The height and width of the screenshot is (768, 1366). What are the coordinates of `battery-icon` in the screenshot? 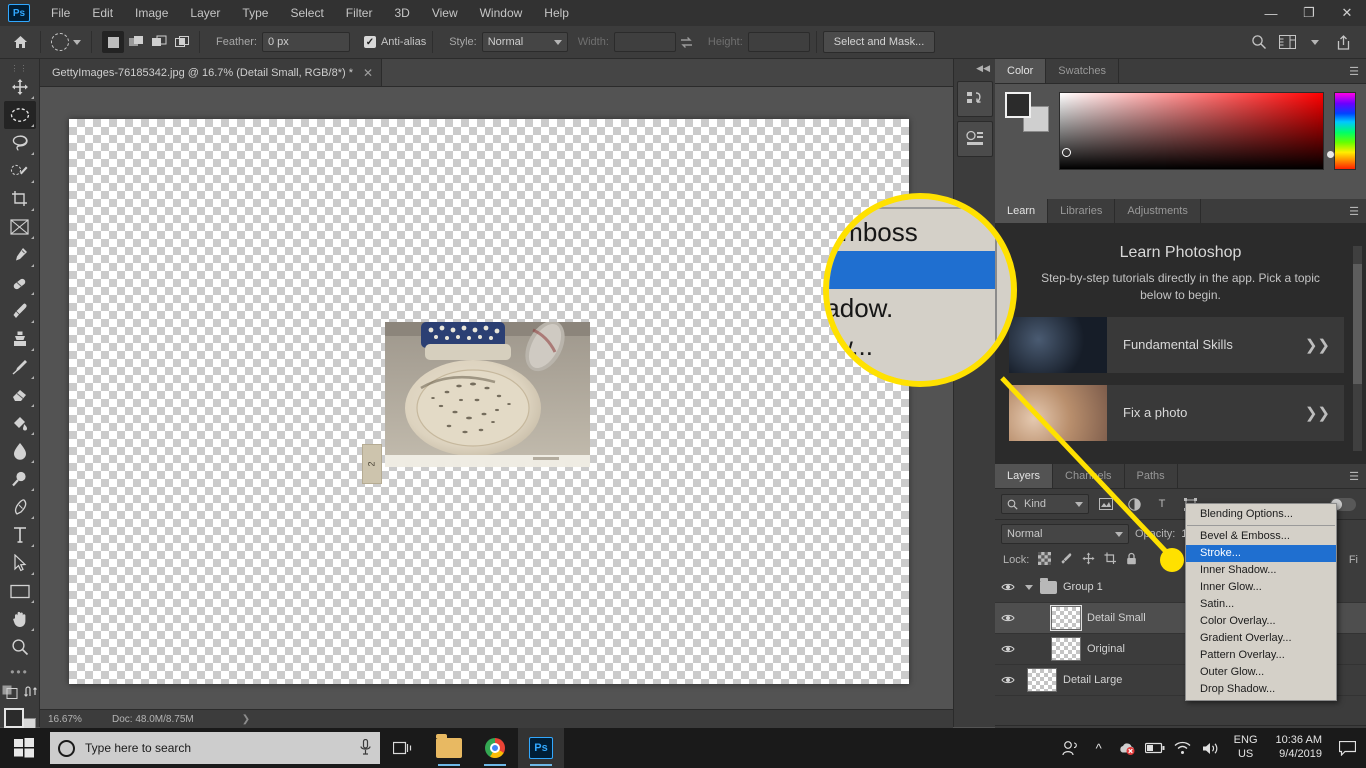 It's located at (1155, 748).